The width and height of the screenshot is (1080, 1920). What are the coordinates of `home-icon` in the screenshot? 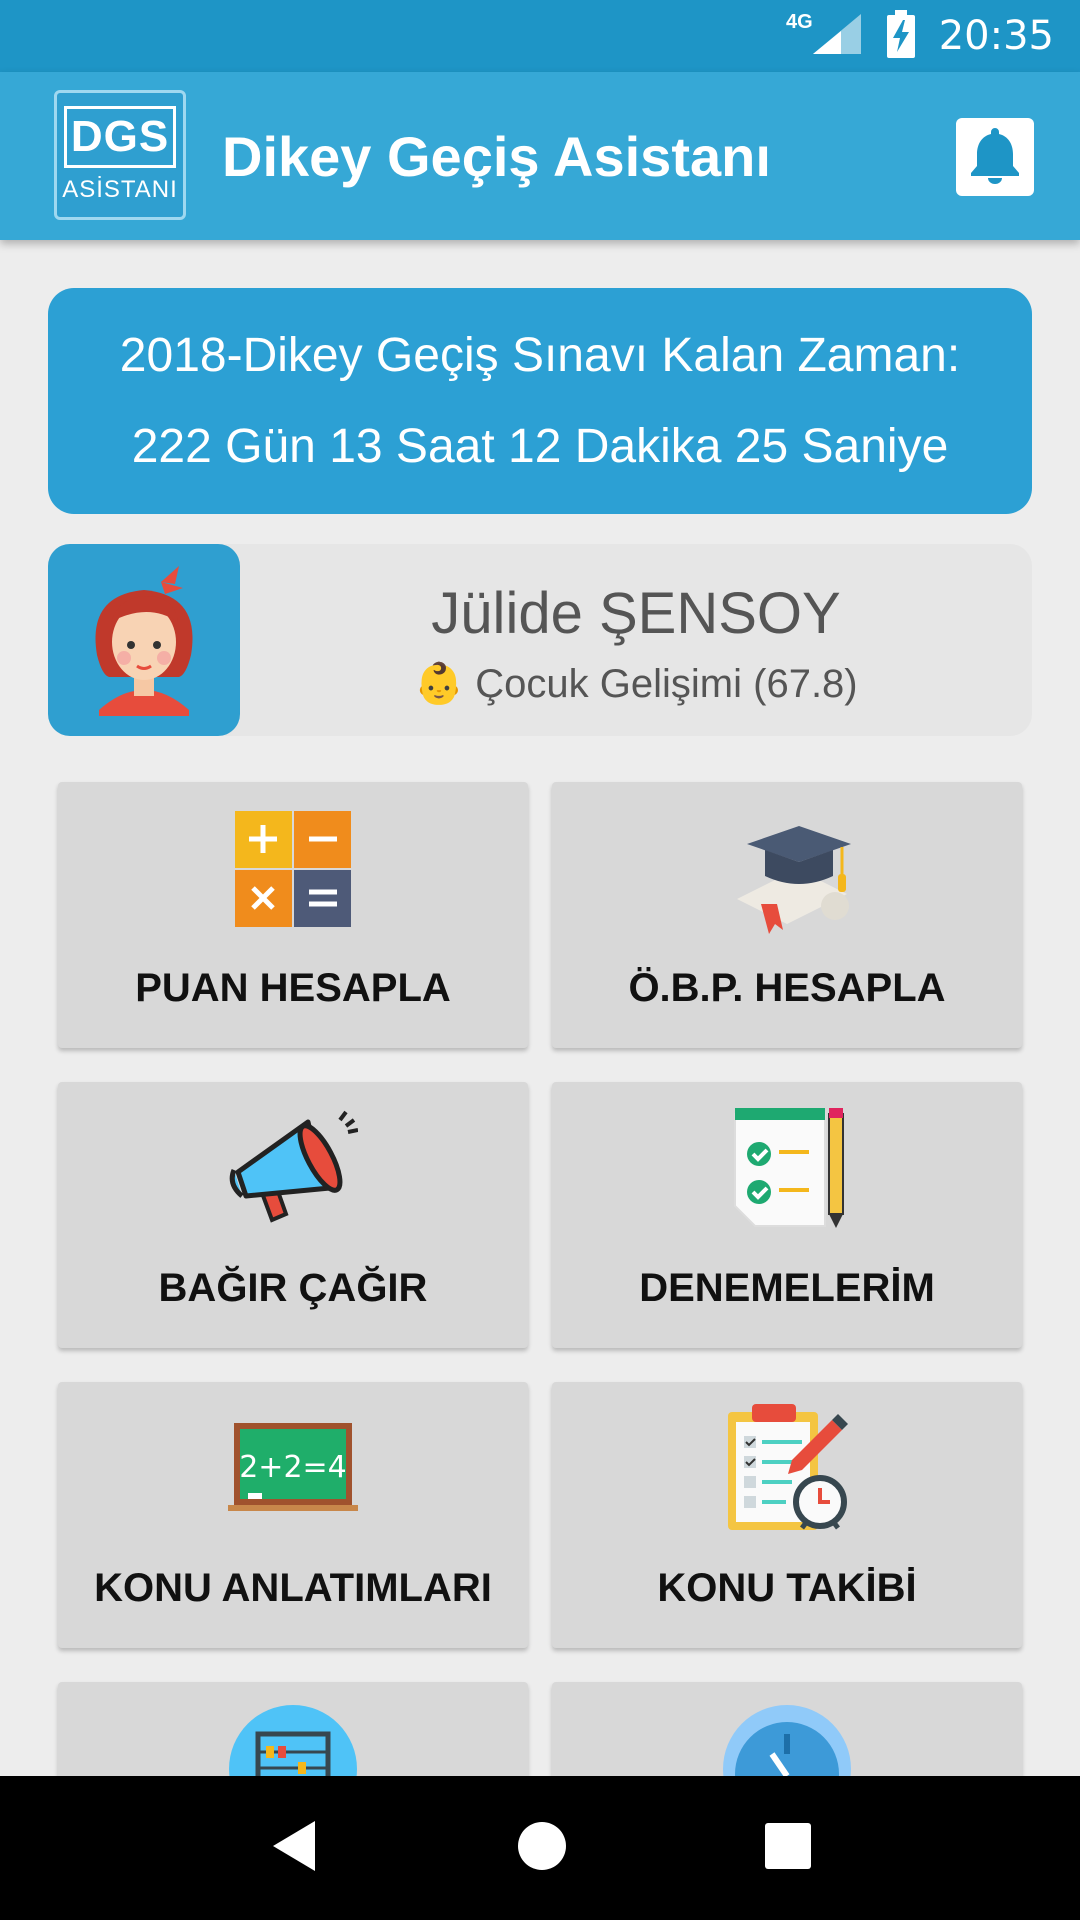 It's located at (542, 1848).